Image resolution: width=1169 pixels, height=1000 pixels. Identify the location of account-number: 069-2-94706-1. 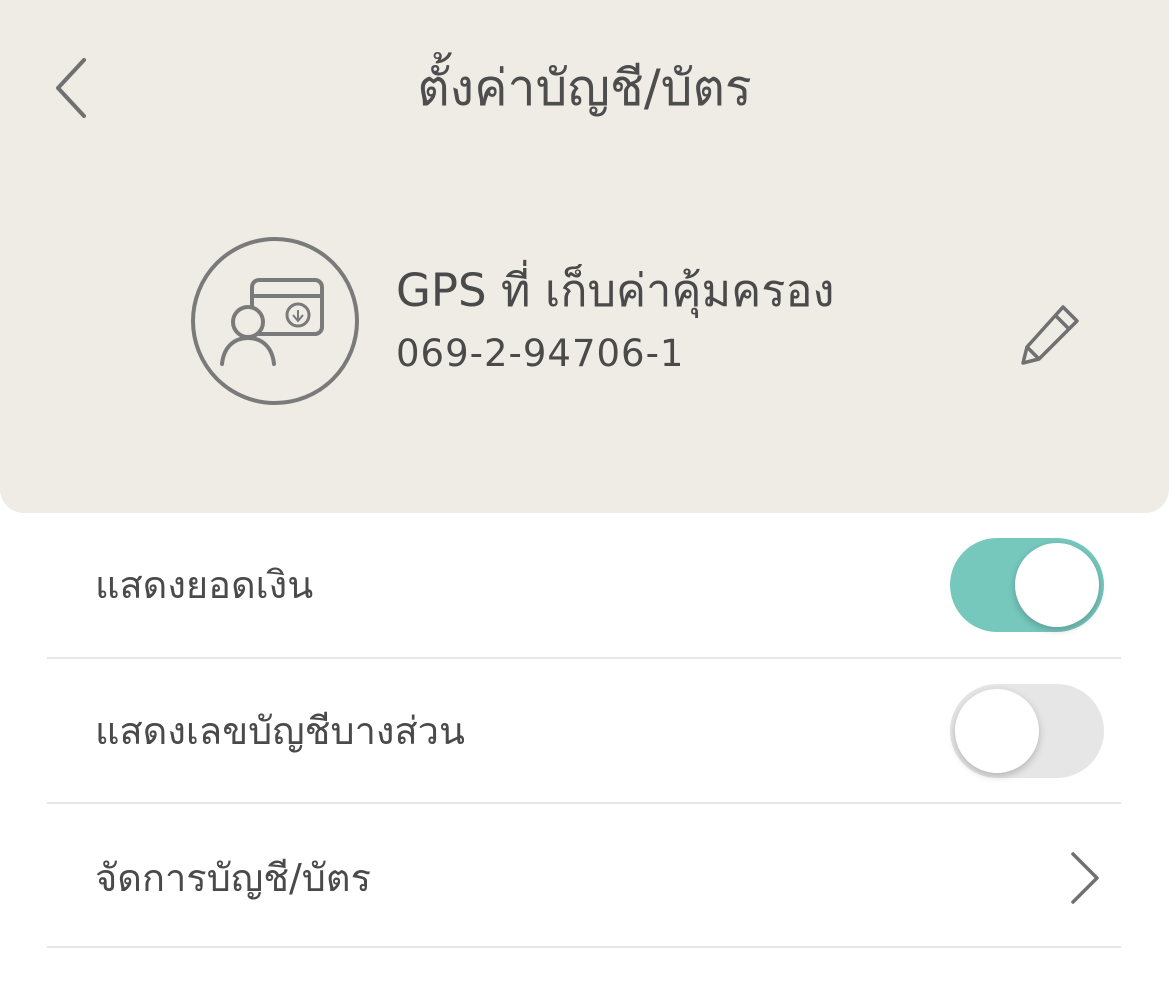
(540, 353).